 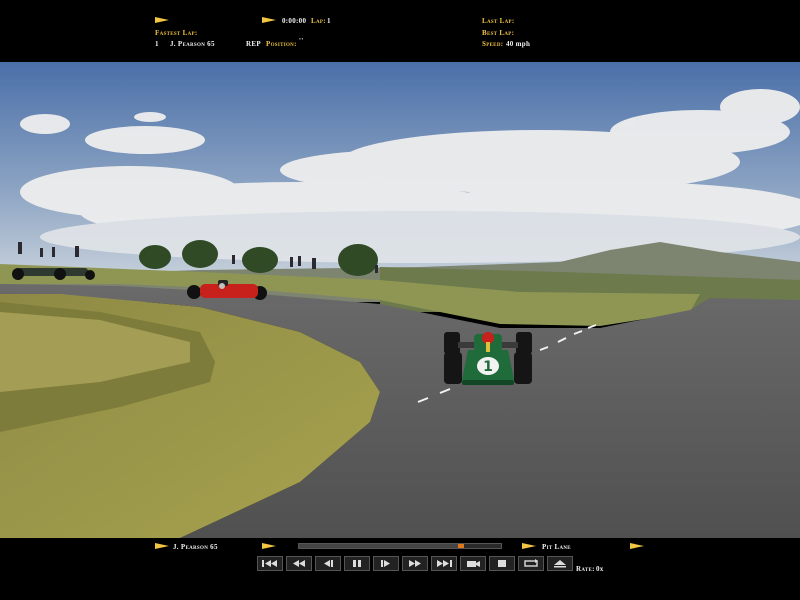 I want to click on fast-forward-button, so click(x=415, y=563).